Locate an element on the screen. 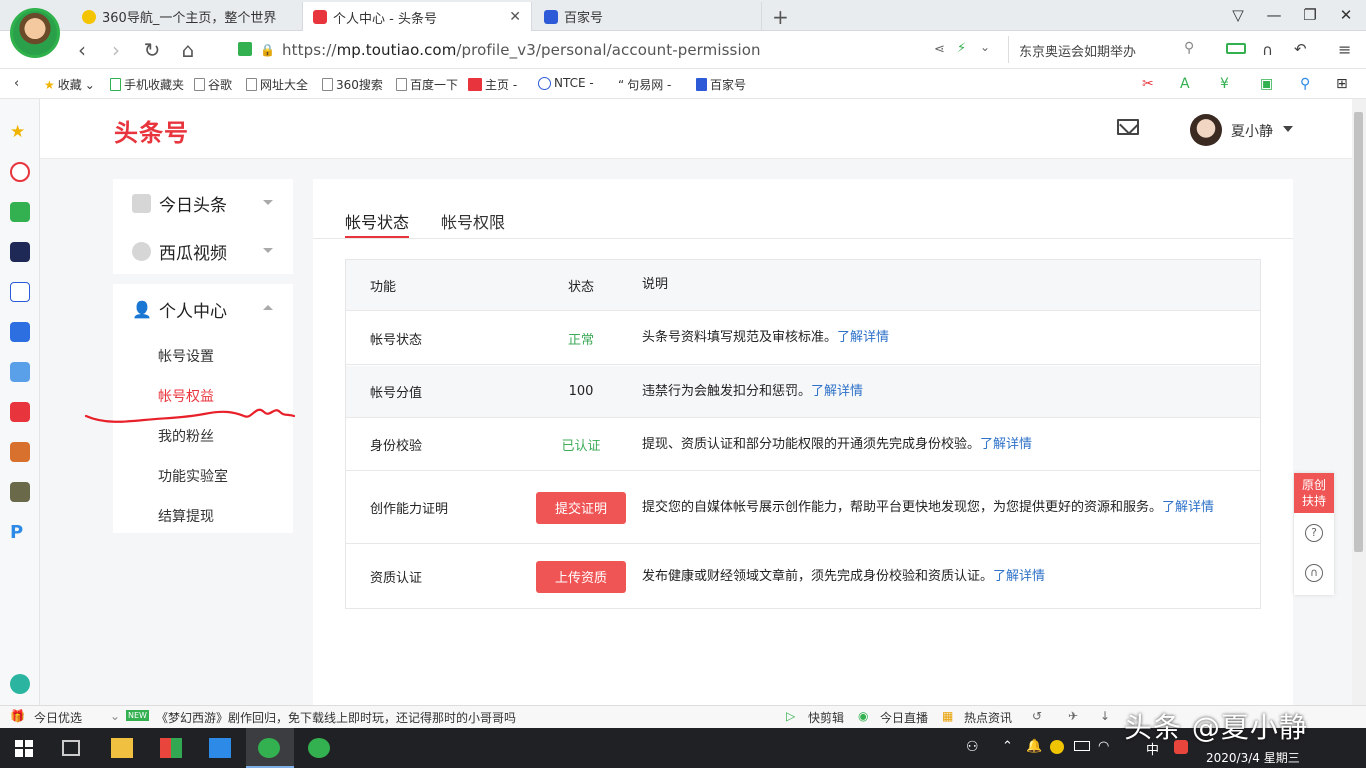 The height and width of the screenshot is (768, 1366). nav-xigua: 西瓜视频 is located at coordinates (179, 251).